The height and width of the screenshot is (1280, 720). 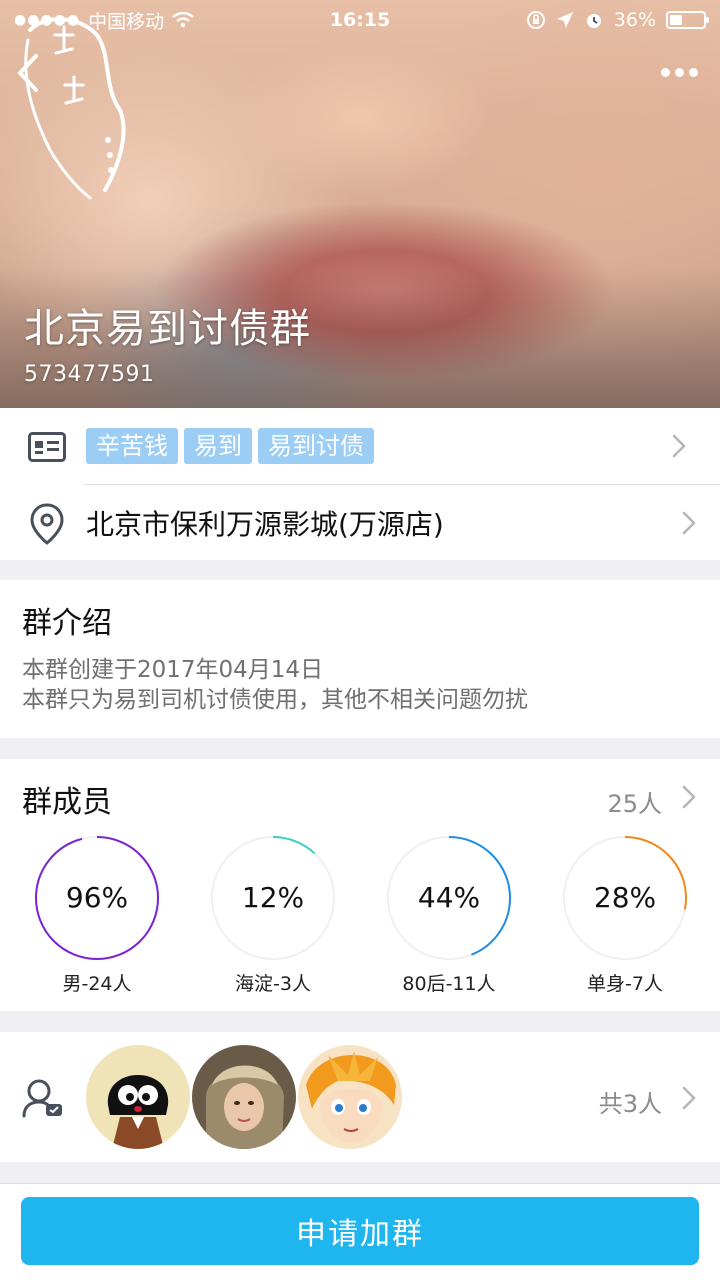 I want to click on location-pin-icon, so click(x=47, y=524).